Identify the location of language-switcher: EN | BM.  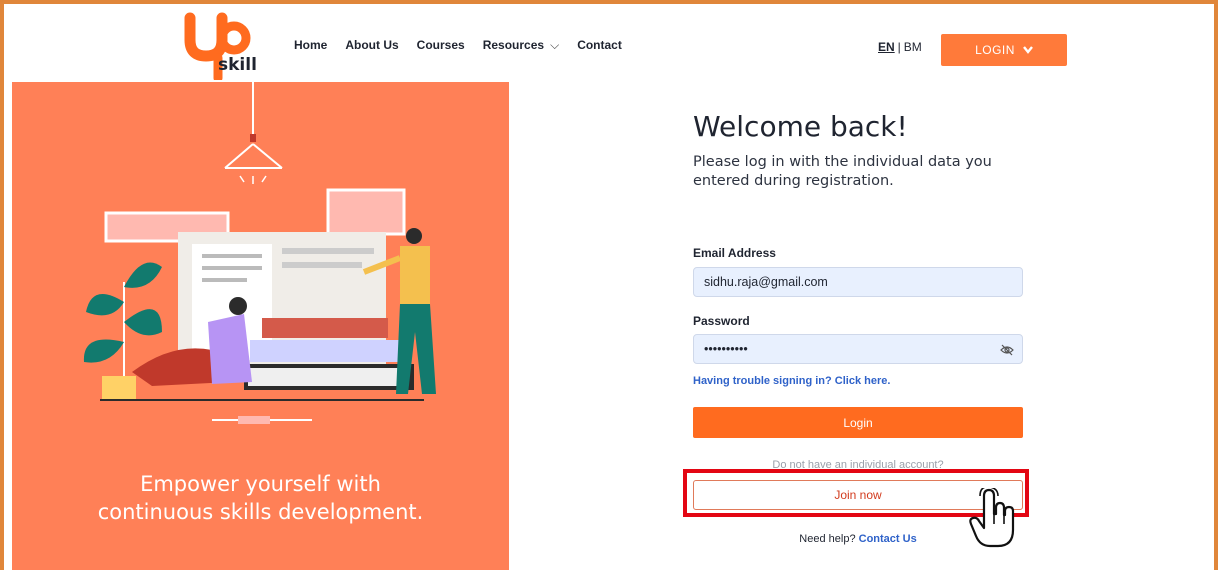
(900, 47).